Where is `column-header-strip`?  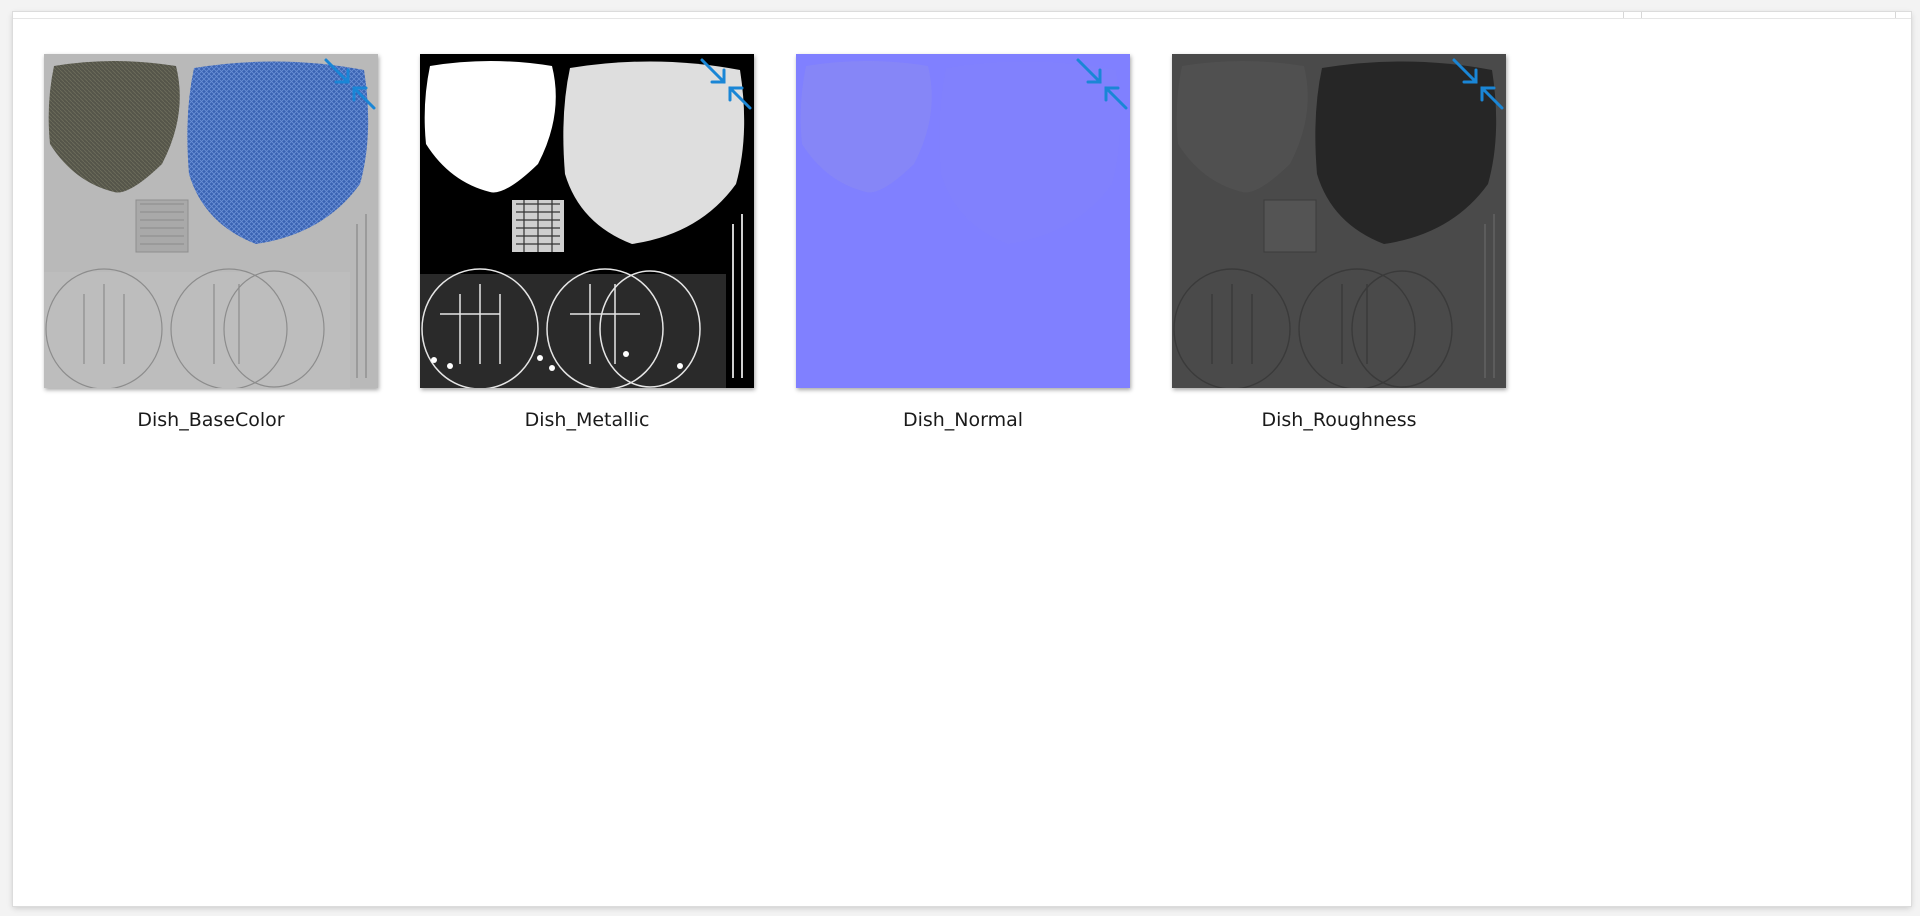
column-header-strip is located at coordinates (962, 15).